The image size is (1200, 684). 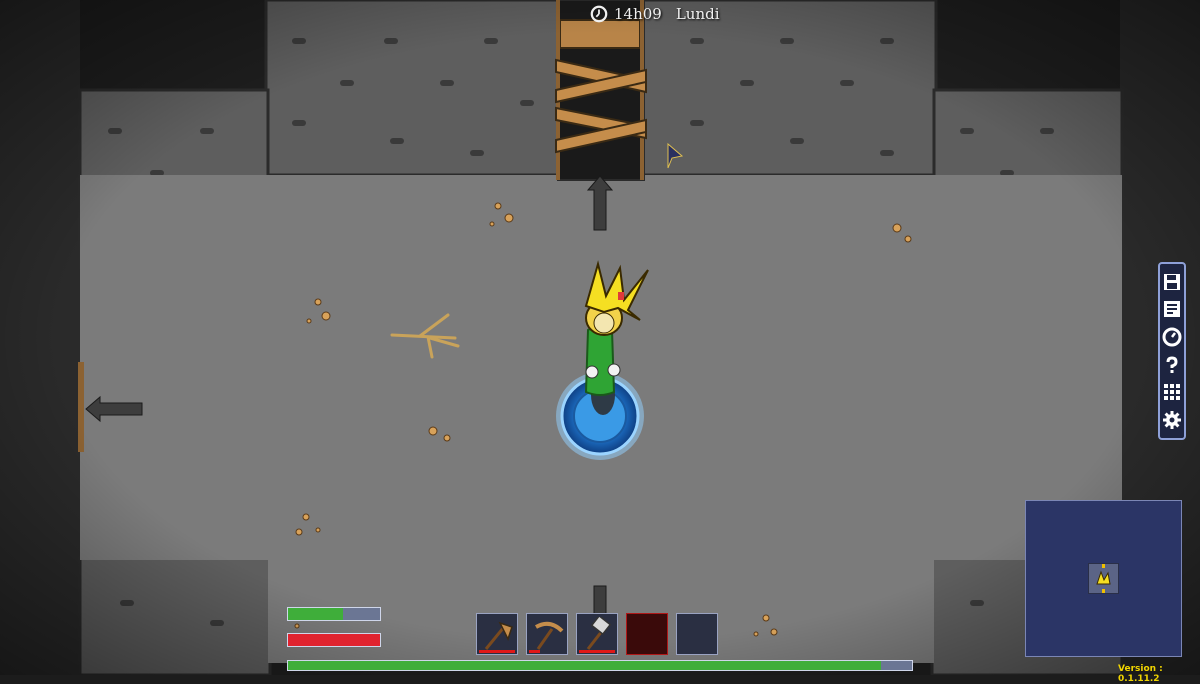 I want to click on settings-button, so click(x=1172, y=420).